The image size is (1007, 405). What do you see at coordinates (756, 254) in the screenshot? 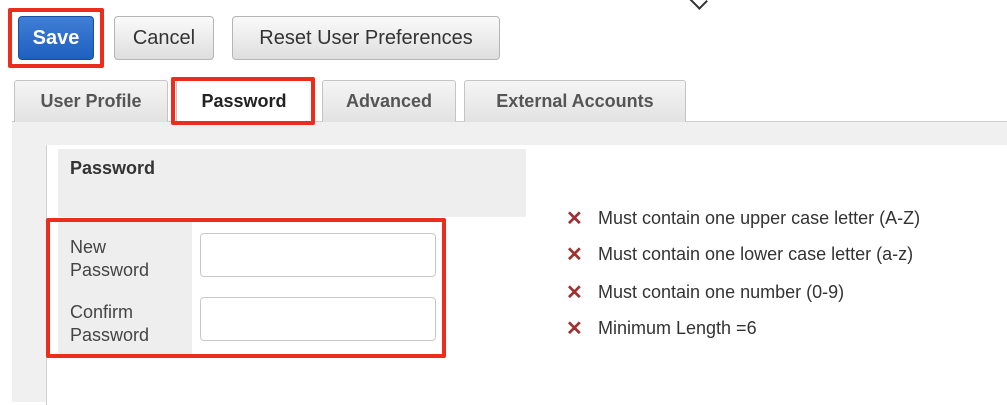
I see `requirement-text: Must contain one lower case letter (a-z)` at bounding box center [756, 254].